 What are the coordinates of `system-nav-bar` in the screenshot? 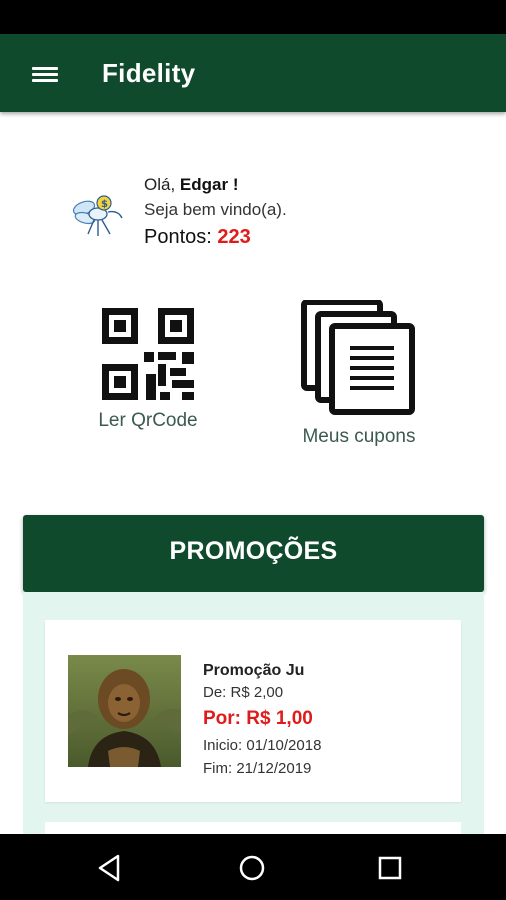 It's located at (253, 867).